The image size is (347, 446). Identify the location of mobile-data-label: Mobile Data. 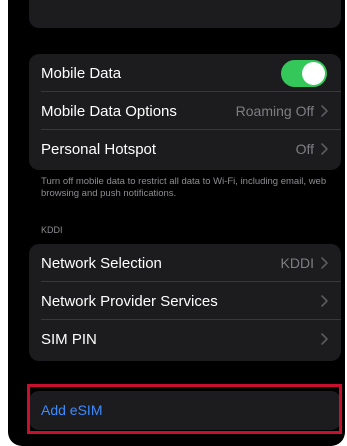
(81, 73).